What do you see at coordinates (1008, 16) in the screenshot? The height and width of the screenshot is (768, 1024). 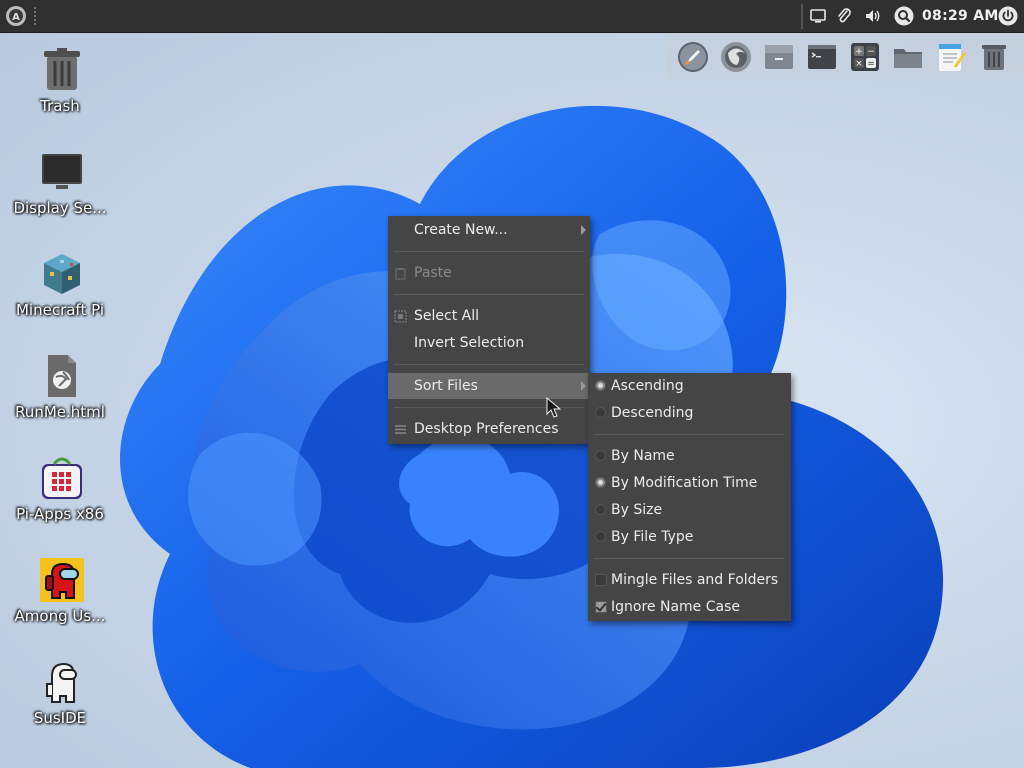 I see `power-icon` at bounding box center [1008, 16].